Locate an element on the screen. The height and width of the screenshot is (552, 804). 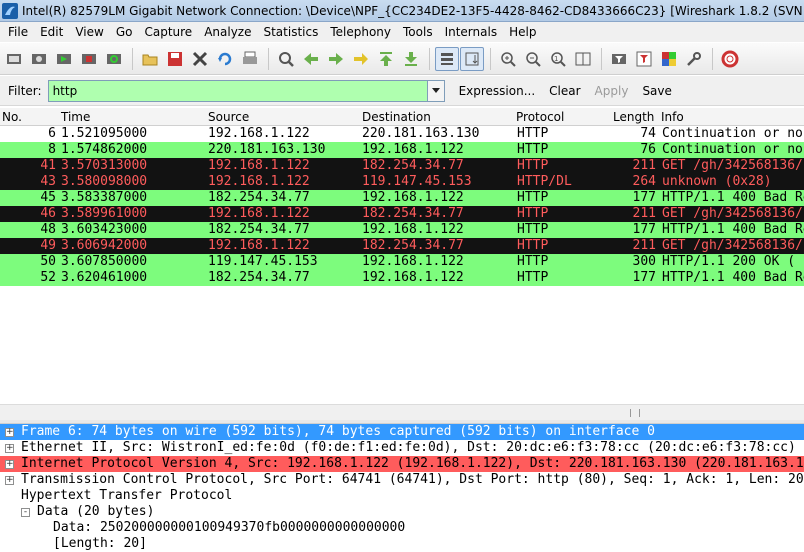
menu-edit: Edit is located at coordinates (51, 32).